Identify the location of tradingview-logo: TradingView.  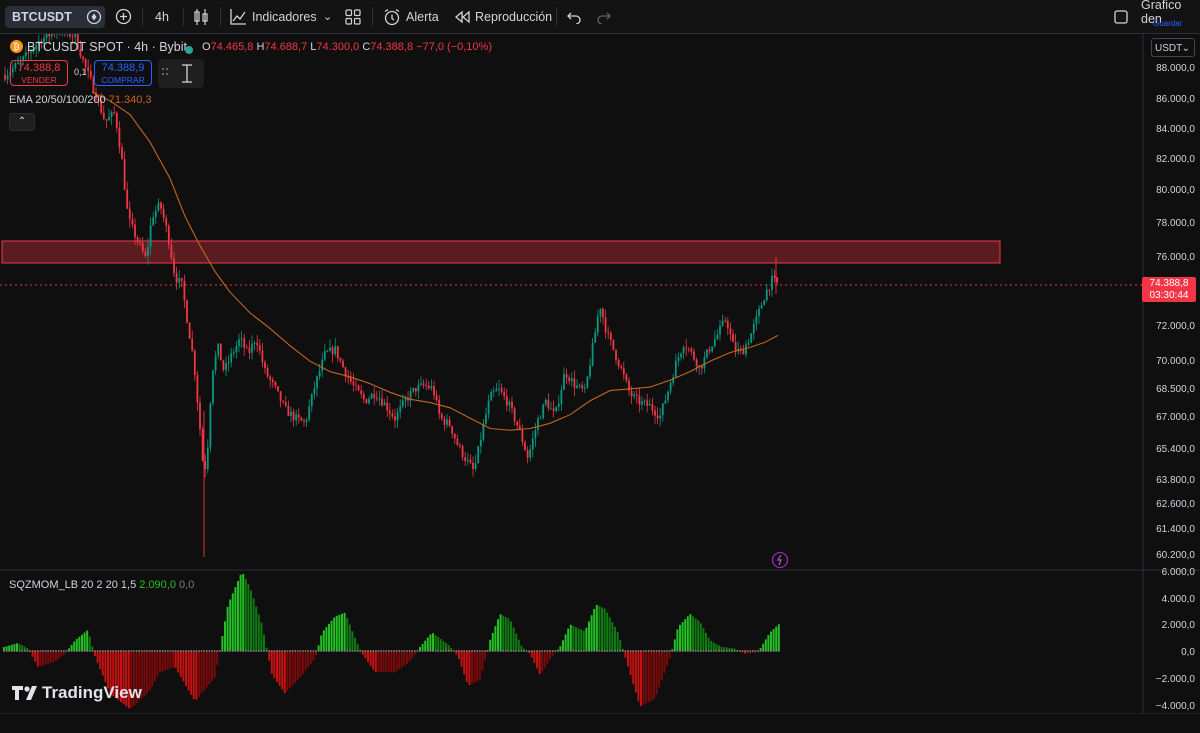
(77, 693).